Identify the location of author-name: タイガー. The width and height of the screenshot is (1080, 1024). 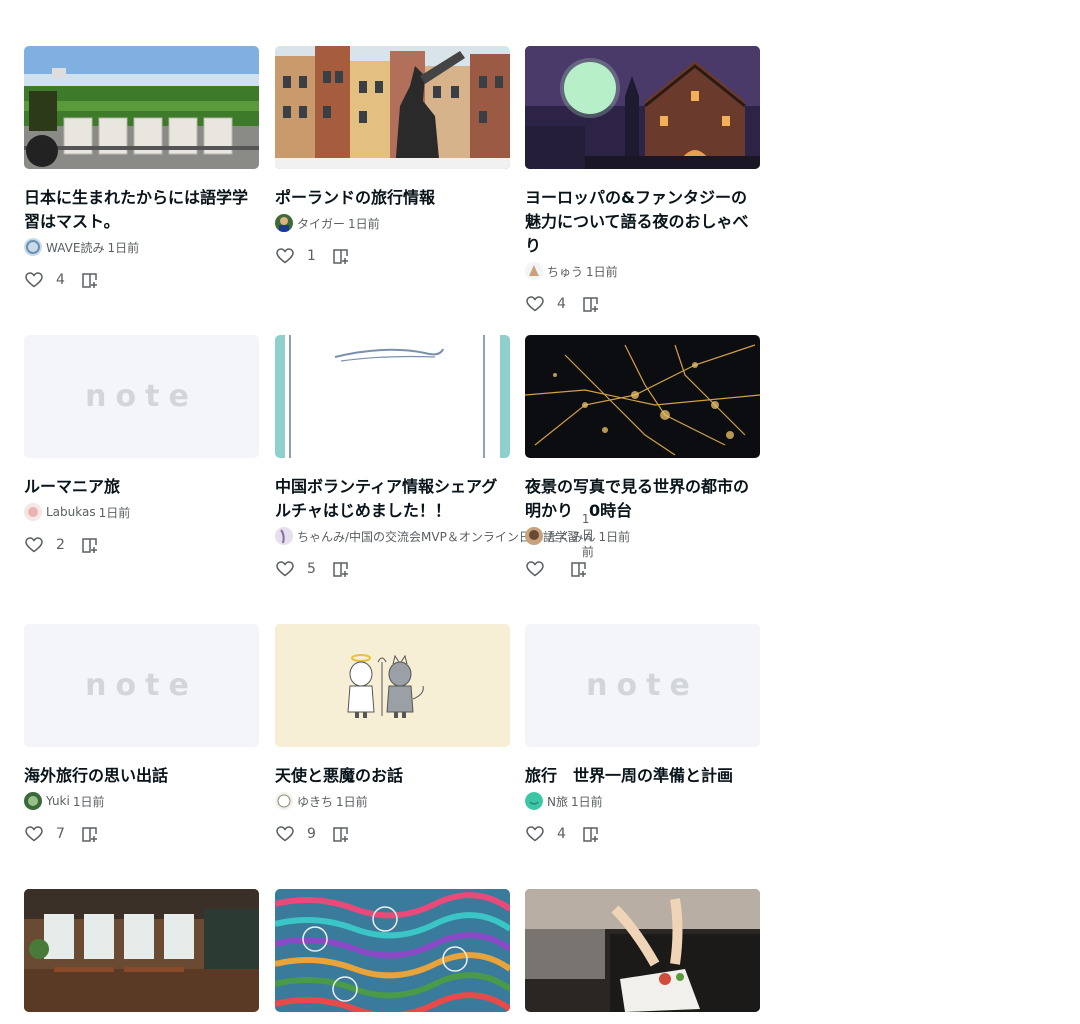
(321, 223).